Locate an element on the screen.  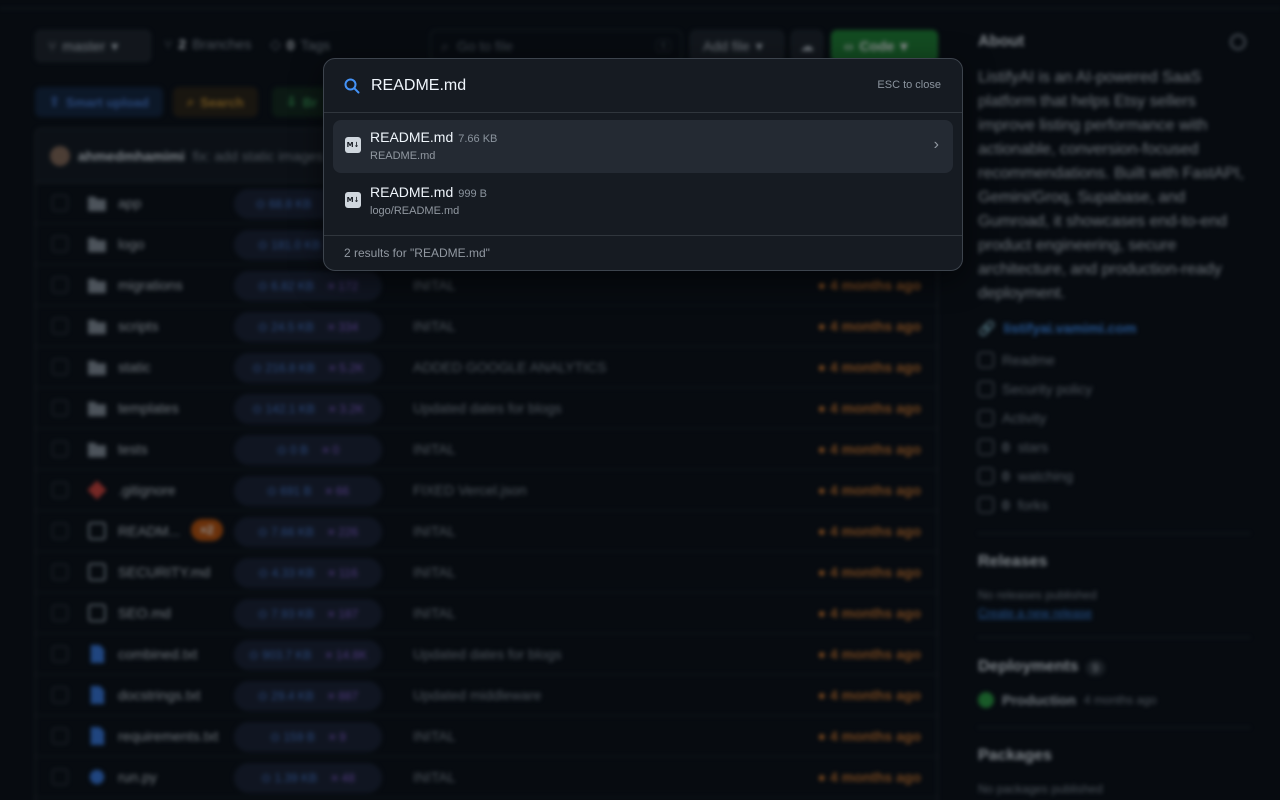
chevron-right-icon: › is located at coordinates (936, 144).